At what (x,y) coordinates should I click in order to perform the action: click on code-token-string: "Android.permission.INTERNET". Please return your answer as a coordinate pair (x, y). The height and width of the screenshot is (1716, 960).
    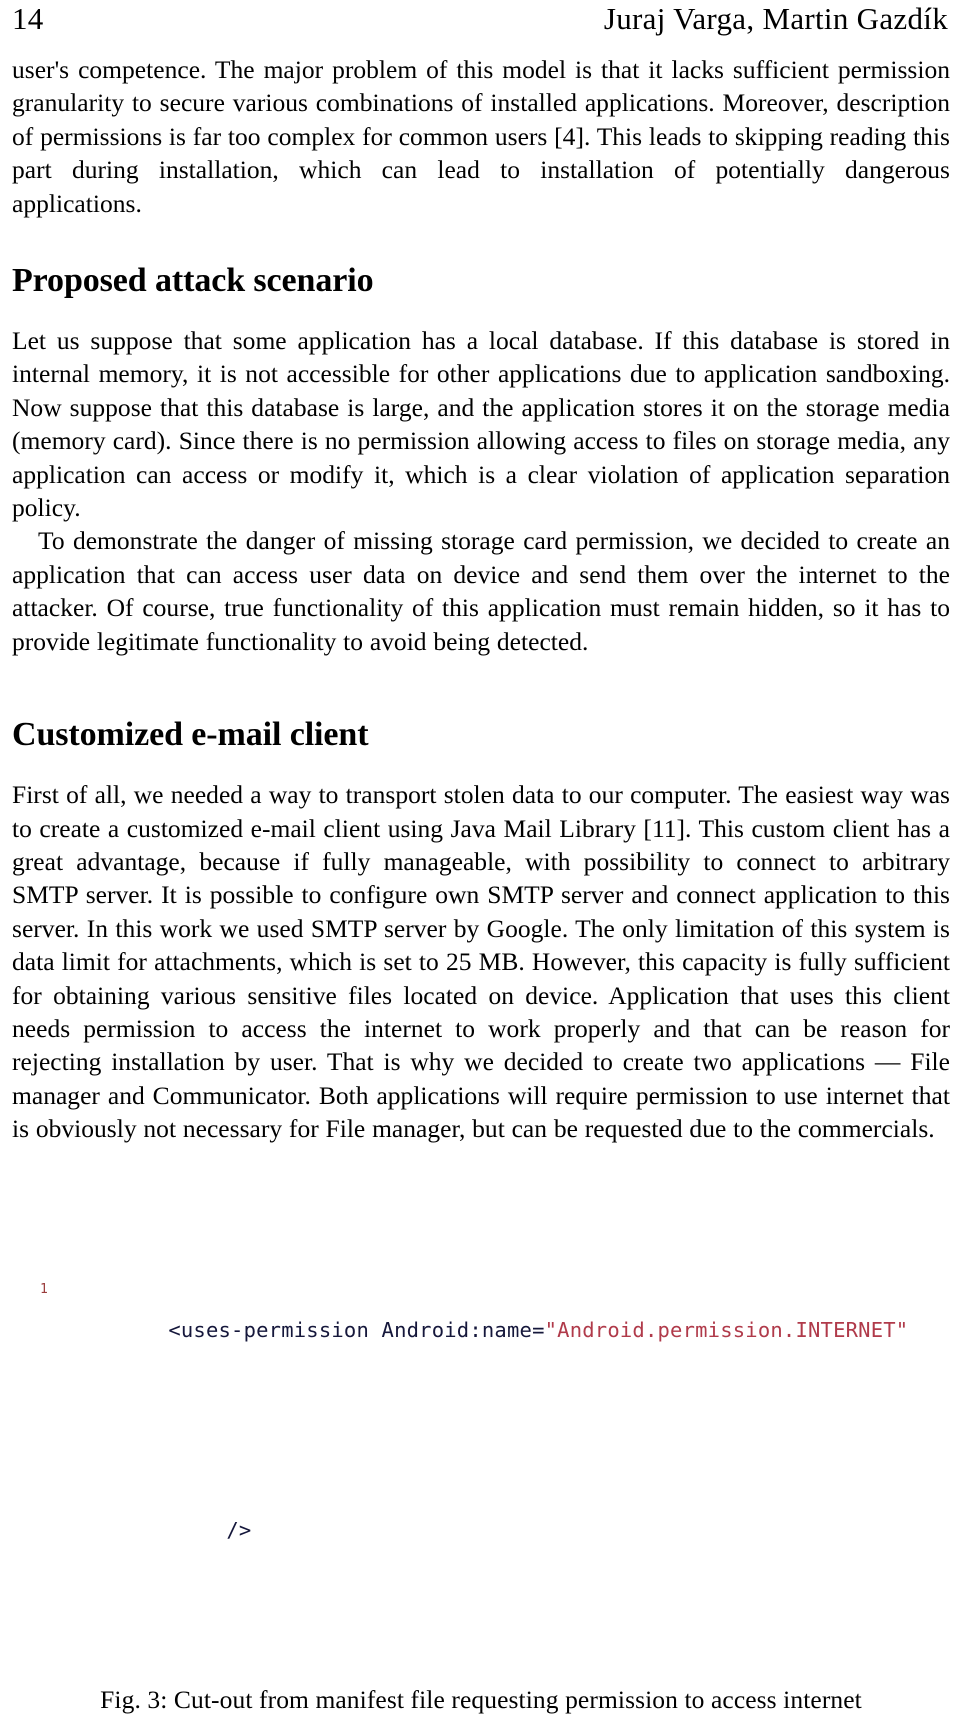
    Looking at the image, I should click on (726, 1329).